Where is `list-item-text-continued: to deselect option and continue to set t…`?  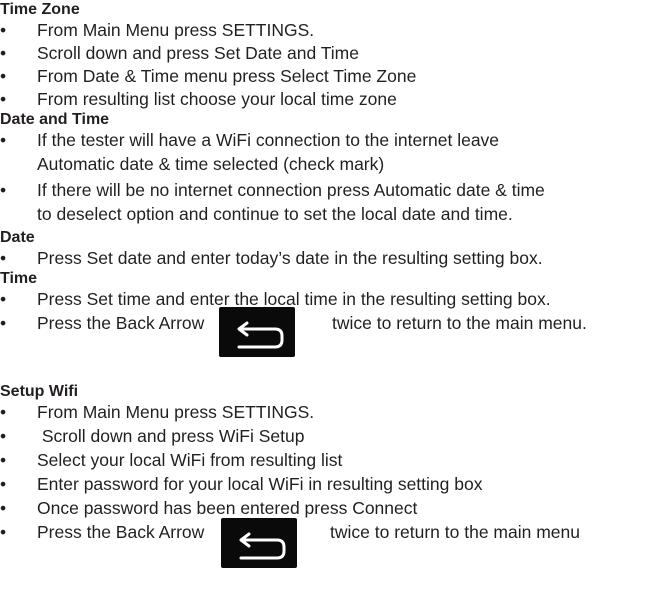
list-item-text-continued: to deselect option and continue to set t… is located at coordinates (275, 214).